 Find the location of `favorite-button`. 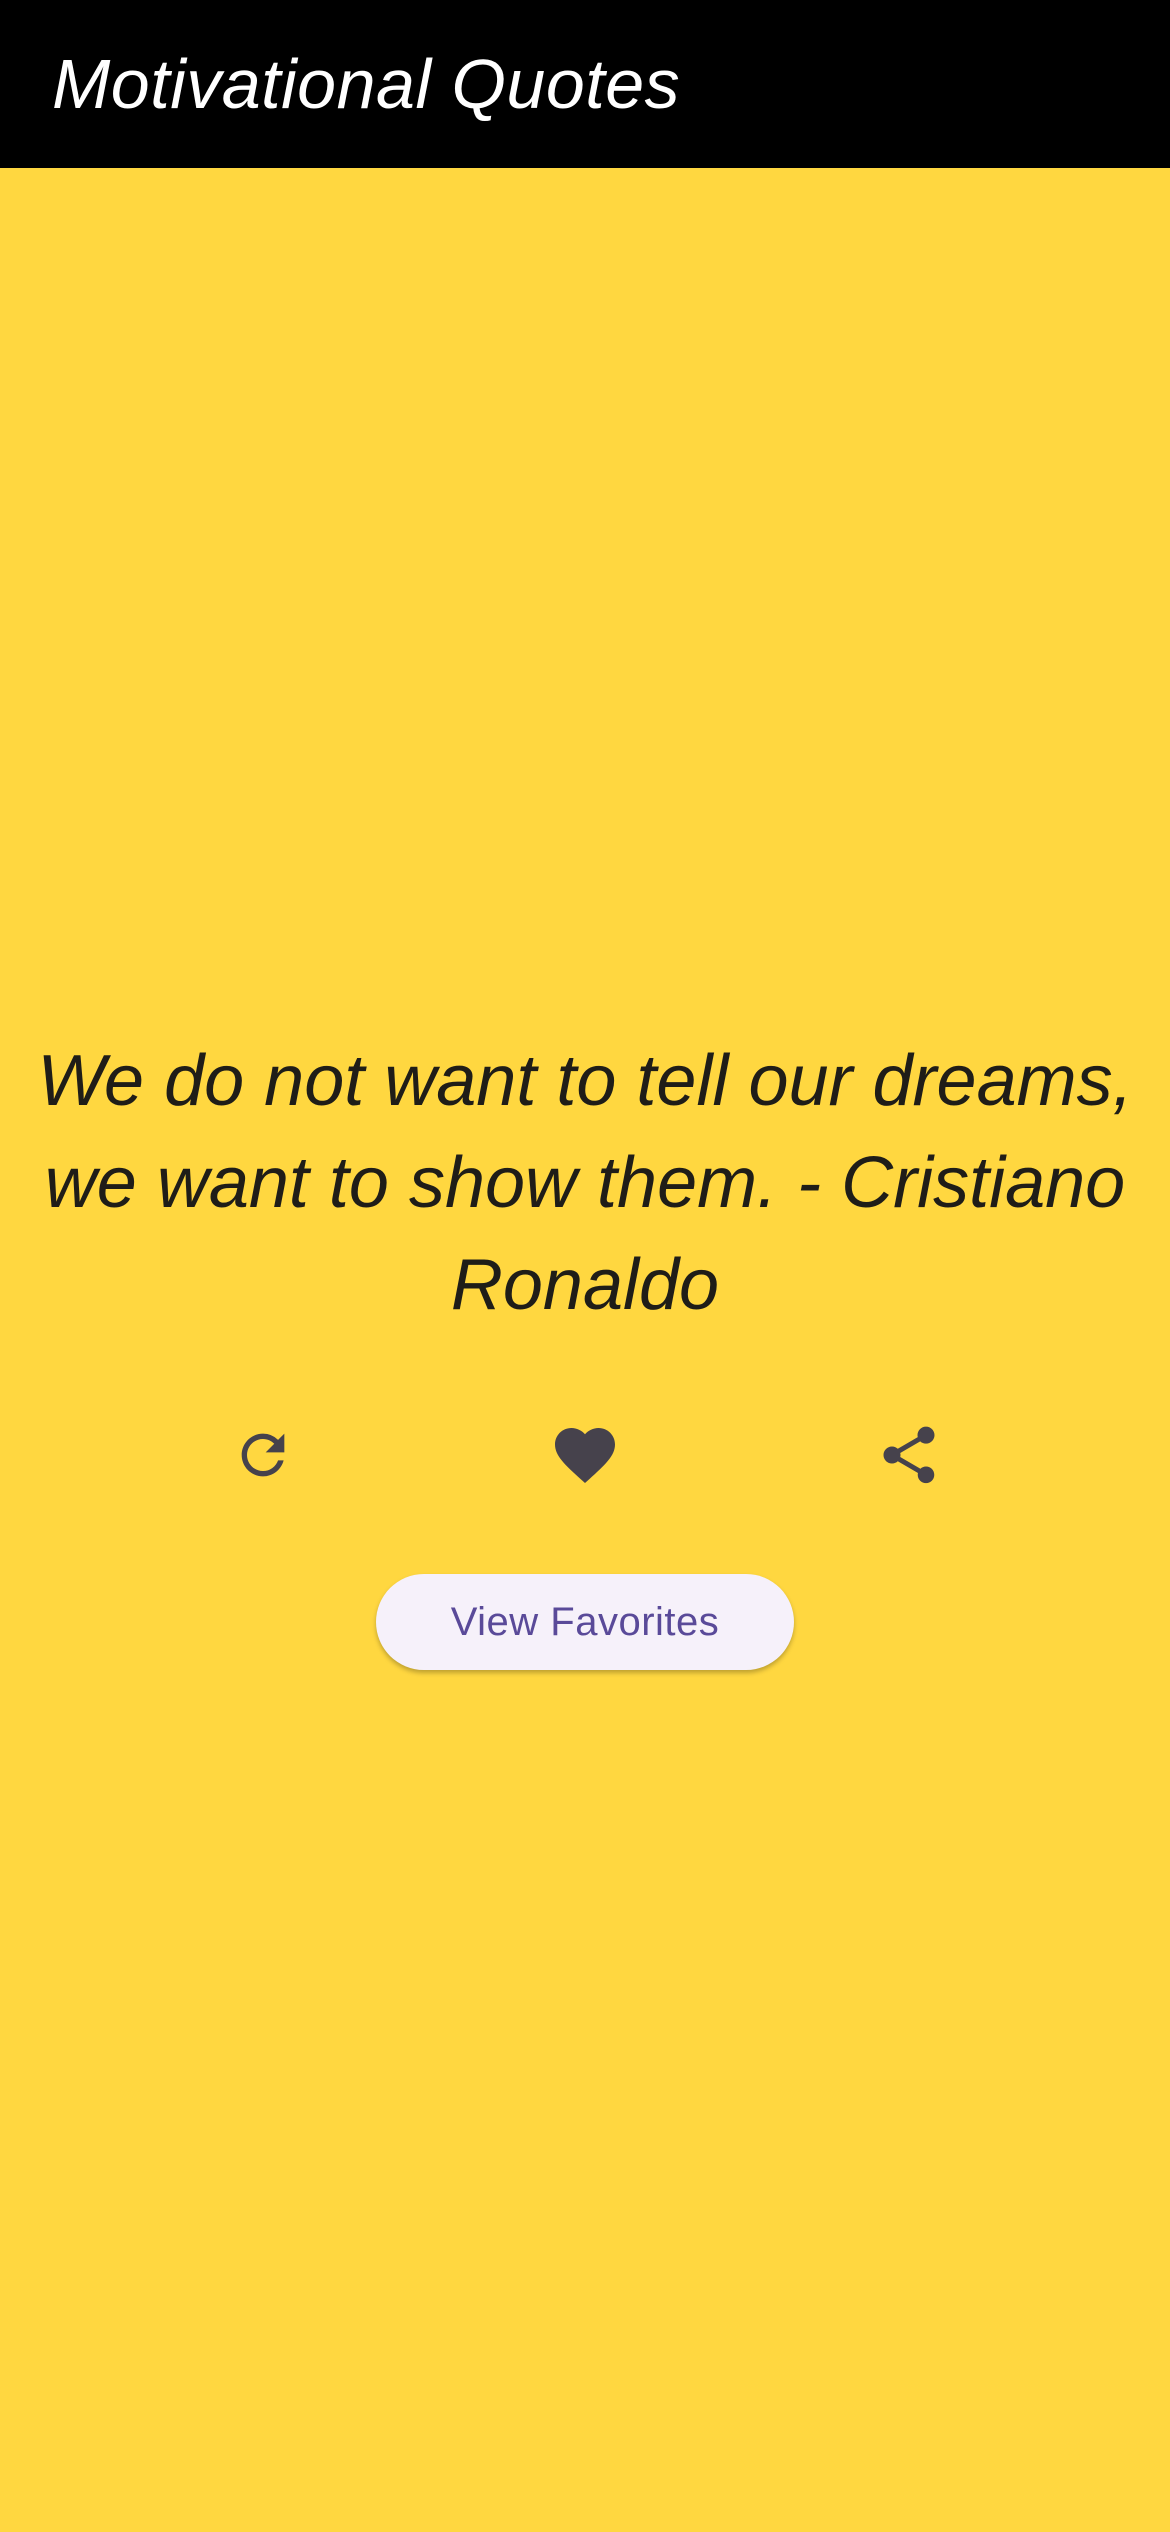

favorite-button is located at coordinates (585, 1455).